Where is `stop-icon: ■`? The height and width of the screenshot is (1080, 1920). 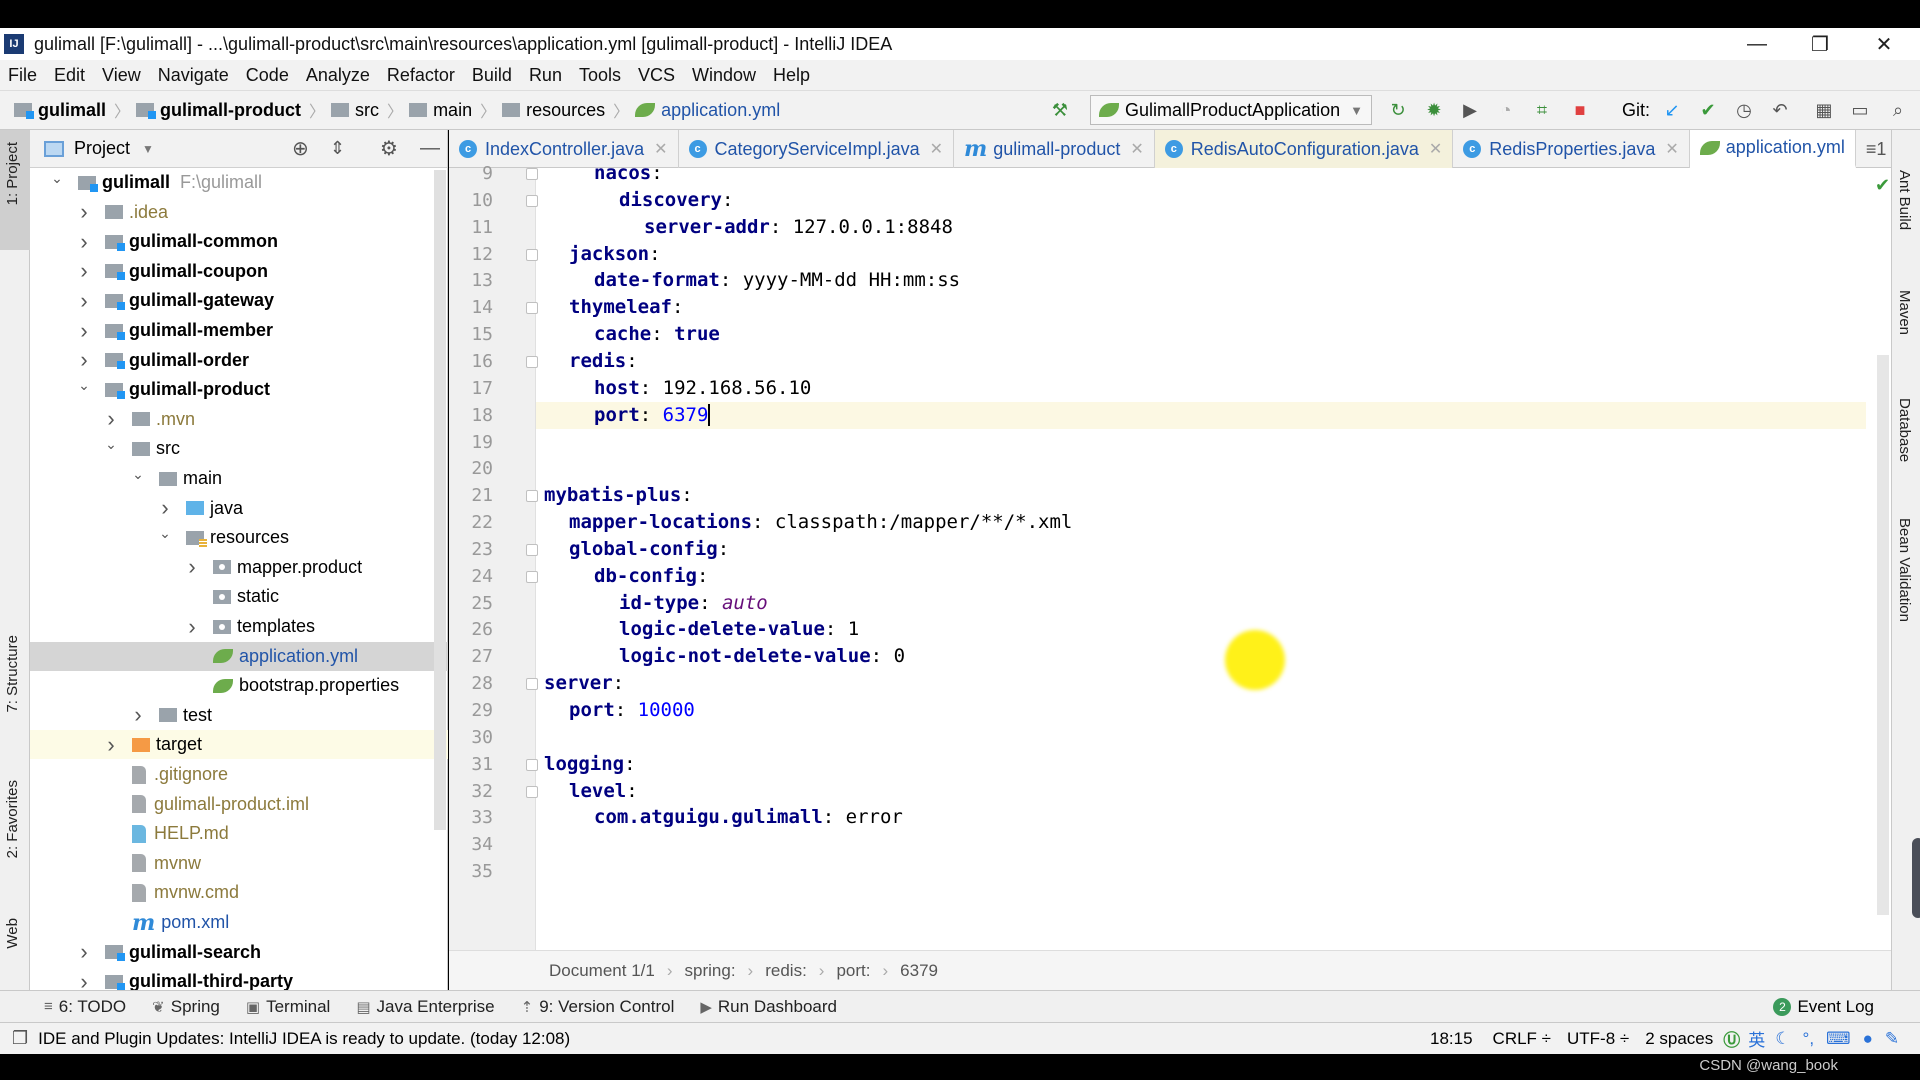
stop-icon: ■ is located at coordinates (1580, 110).